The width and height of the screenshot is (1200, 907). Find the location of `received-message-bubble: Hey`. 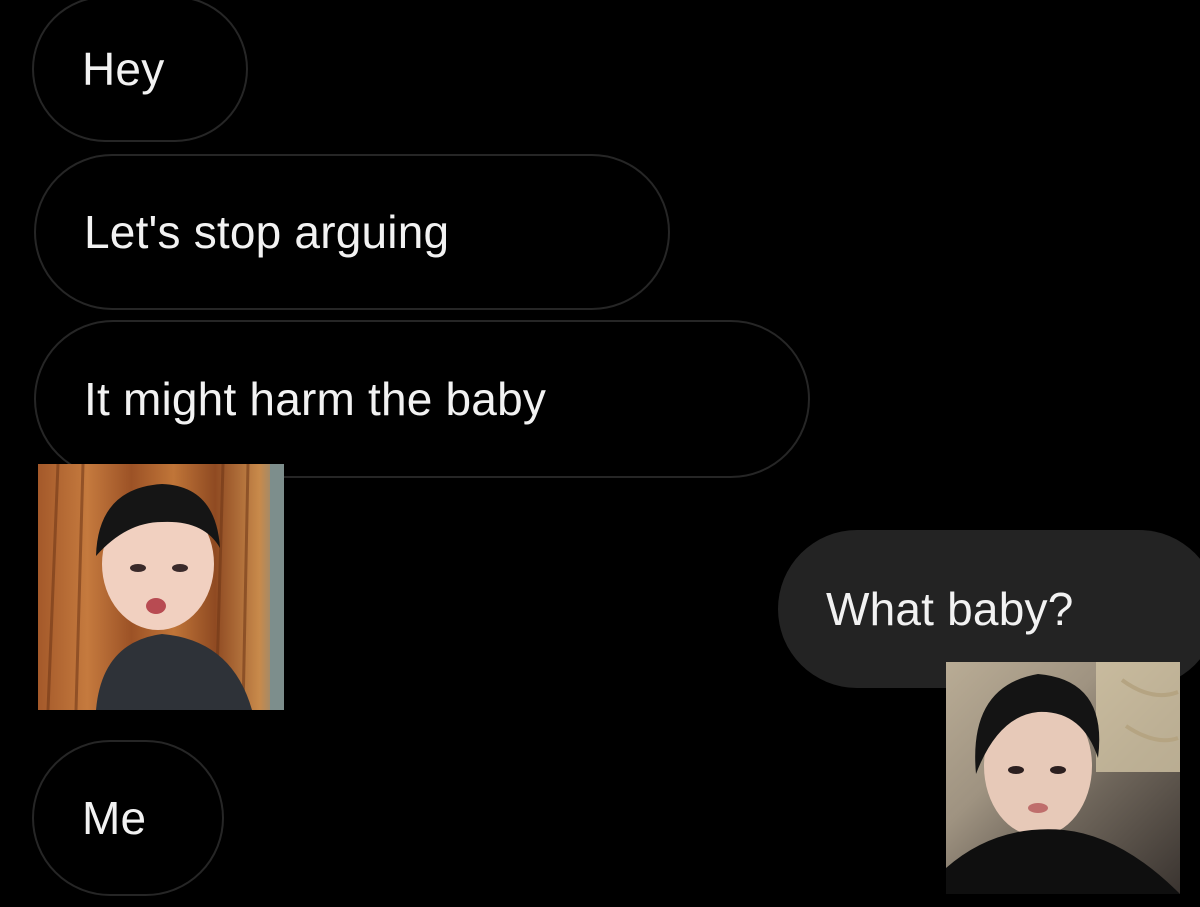

received-message-bubble: Hey is located at coordinates (140, 71).